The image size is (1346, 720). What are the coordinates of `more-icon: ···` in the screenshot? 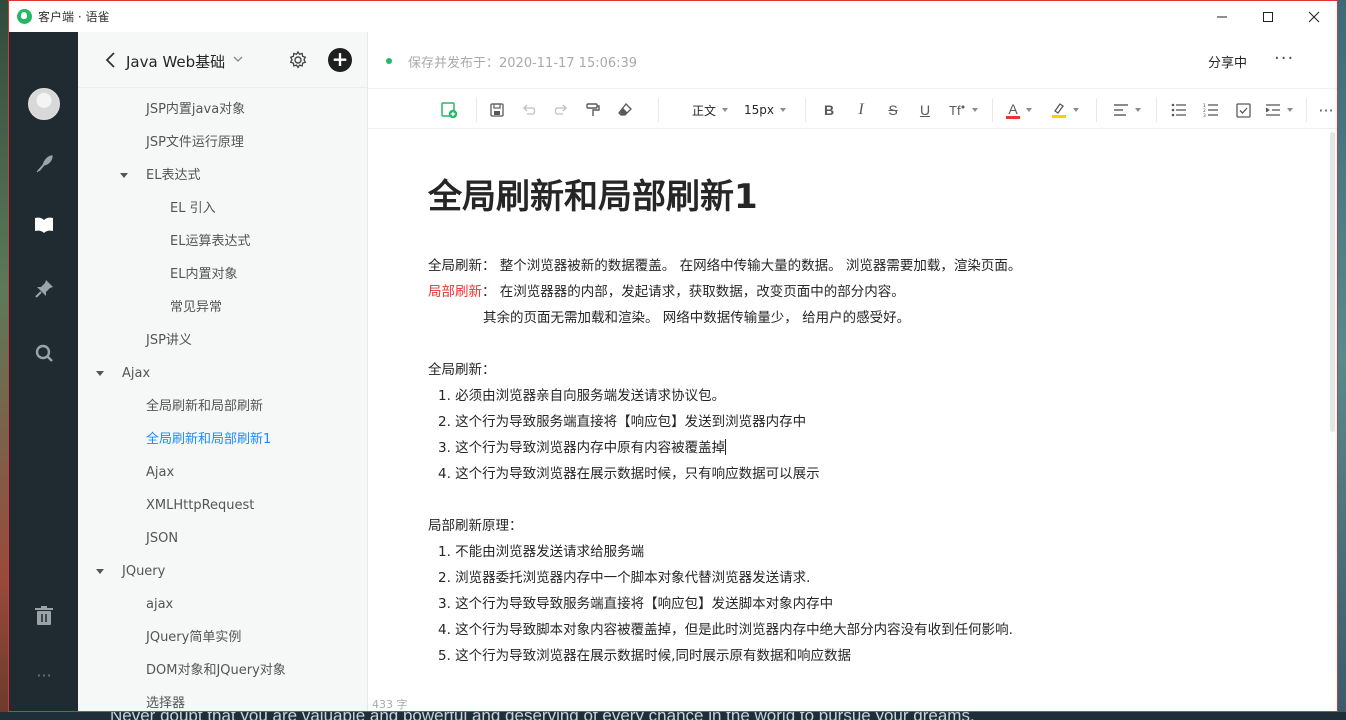 It's located at (44, 675).